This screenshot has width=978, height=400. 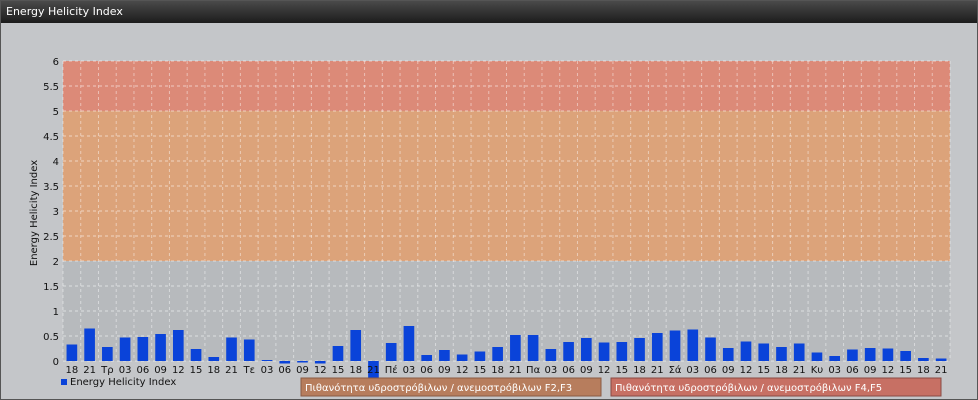 What do you see at coordinates (56, 262) in the screenshot?
I see `y-tick-label: 2` at bounding box center [56, 262].